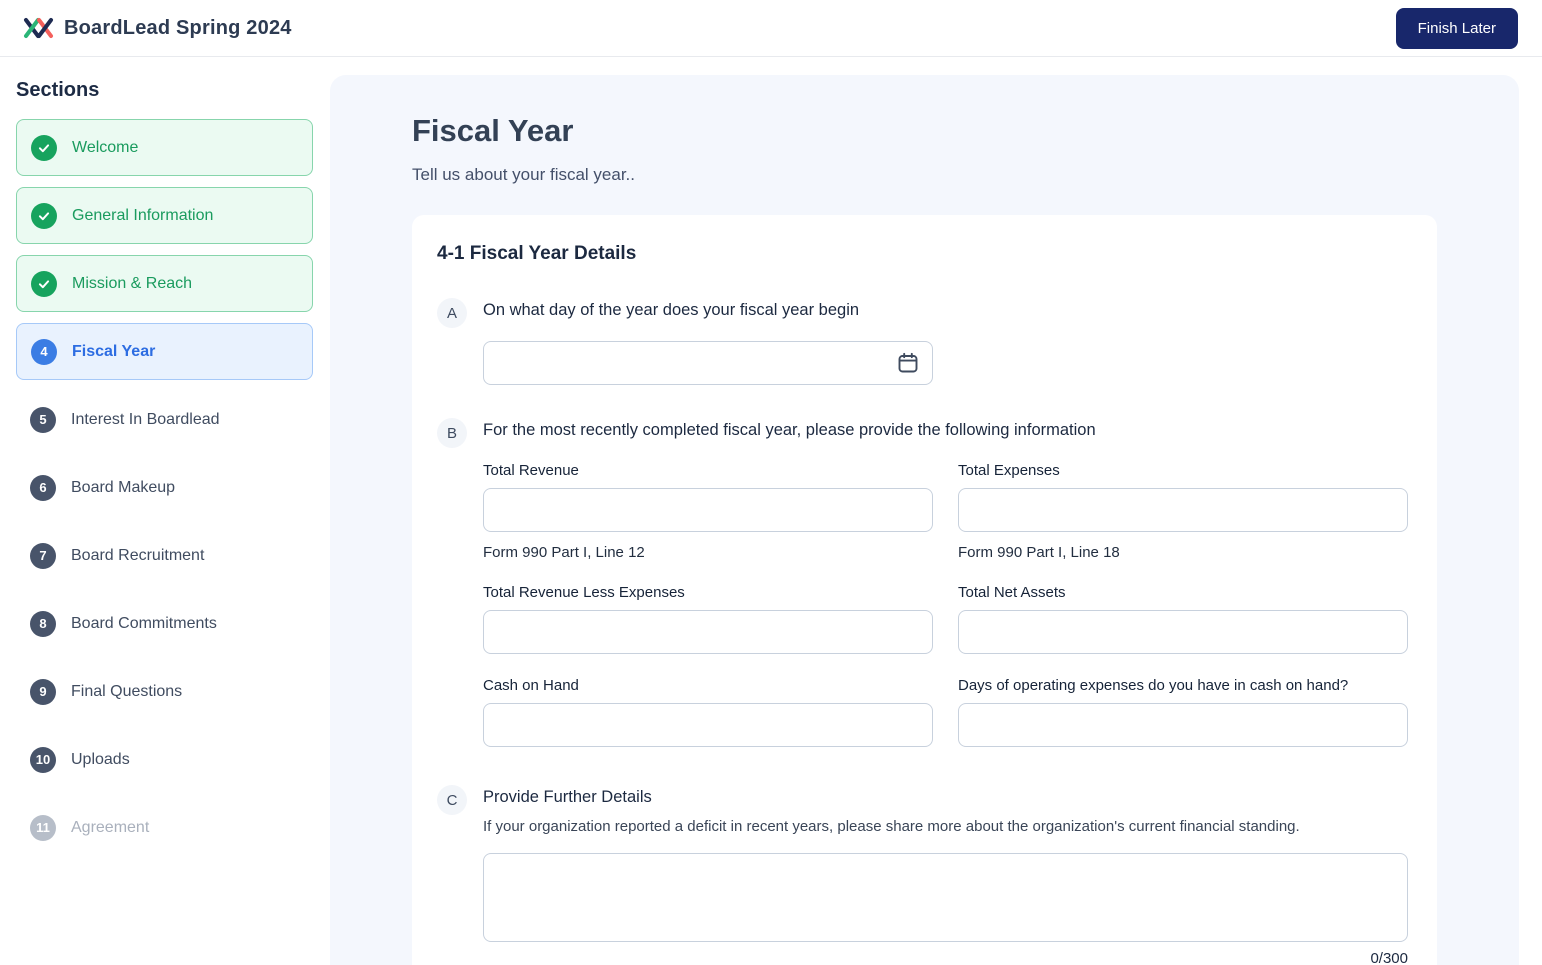  What do you see at coordinates (114, 351) in the screenshot?
I see `sidebar-item-label: Fiscal Year` at bounding box center [114, 351].